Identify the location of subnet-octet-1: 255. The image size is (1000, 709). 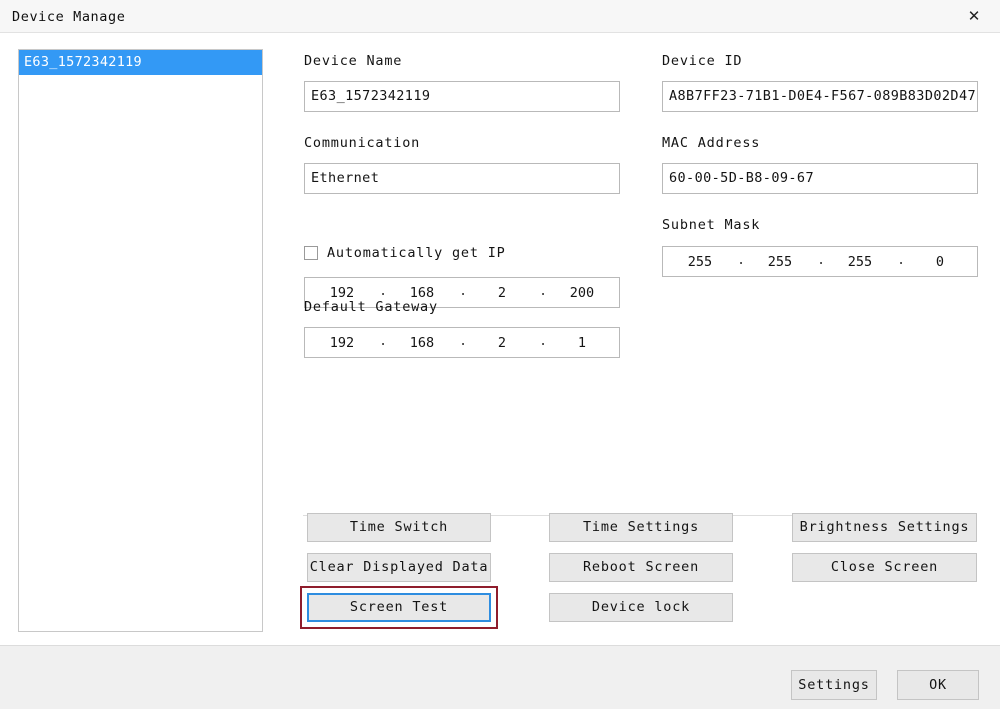
(700, 262).